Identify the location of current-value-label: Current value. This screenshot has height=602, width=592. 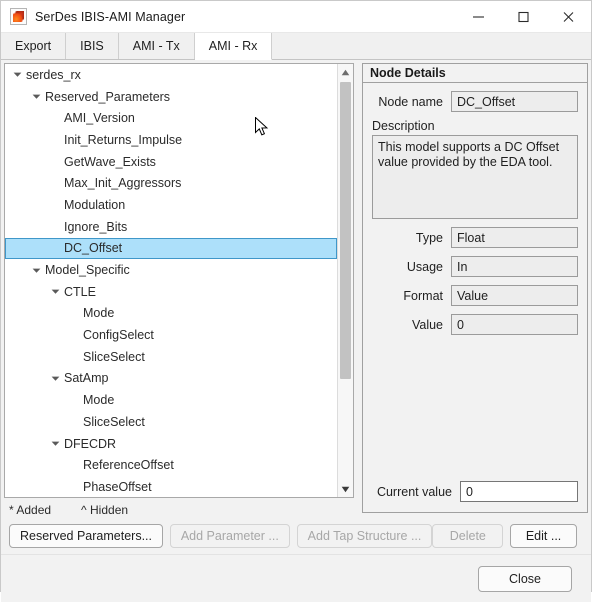
(414, 491).